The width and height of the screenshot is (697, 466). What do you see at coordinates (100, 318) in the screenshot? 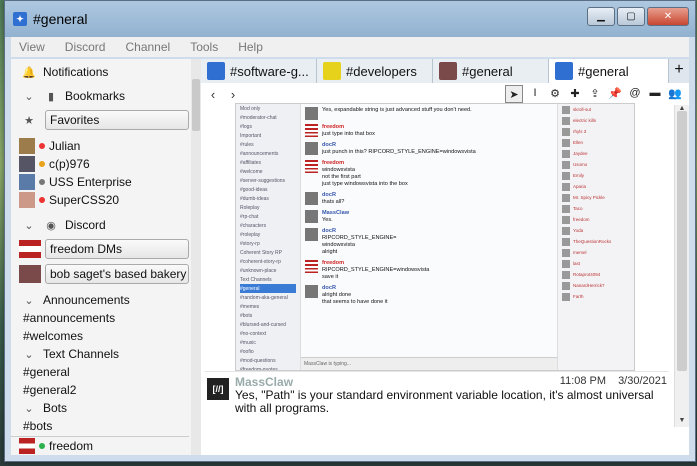
I see `channel-announcements: #announcements` at bounding box center [100, 318].